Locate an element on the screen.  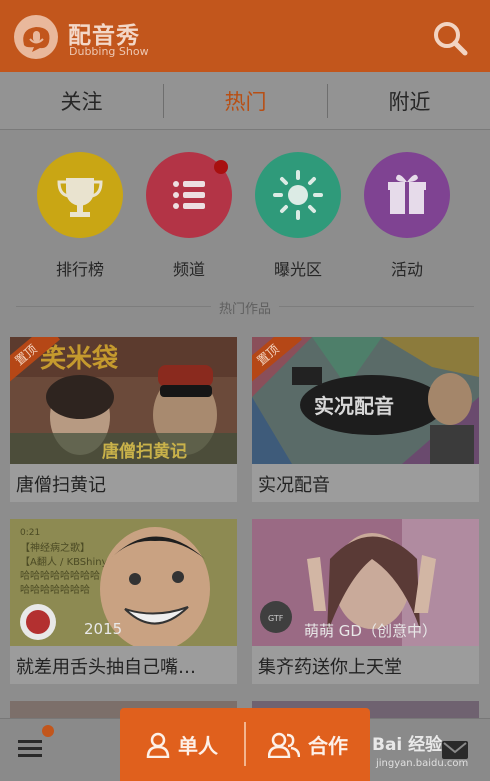
work-thumbnail: 实况配音 置顶 is located at coordinates (365, 400).